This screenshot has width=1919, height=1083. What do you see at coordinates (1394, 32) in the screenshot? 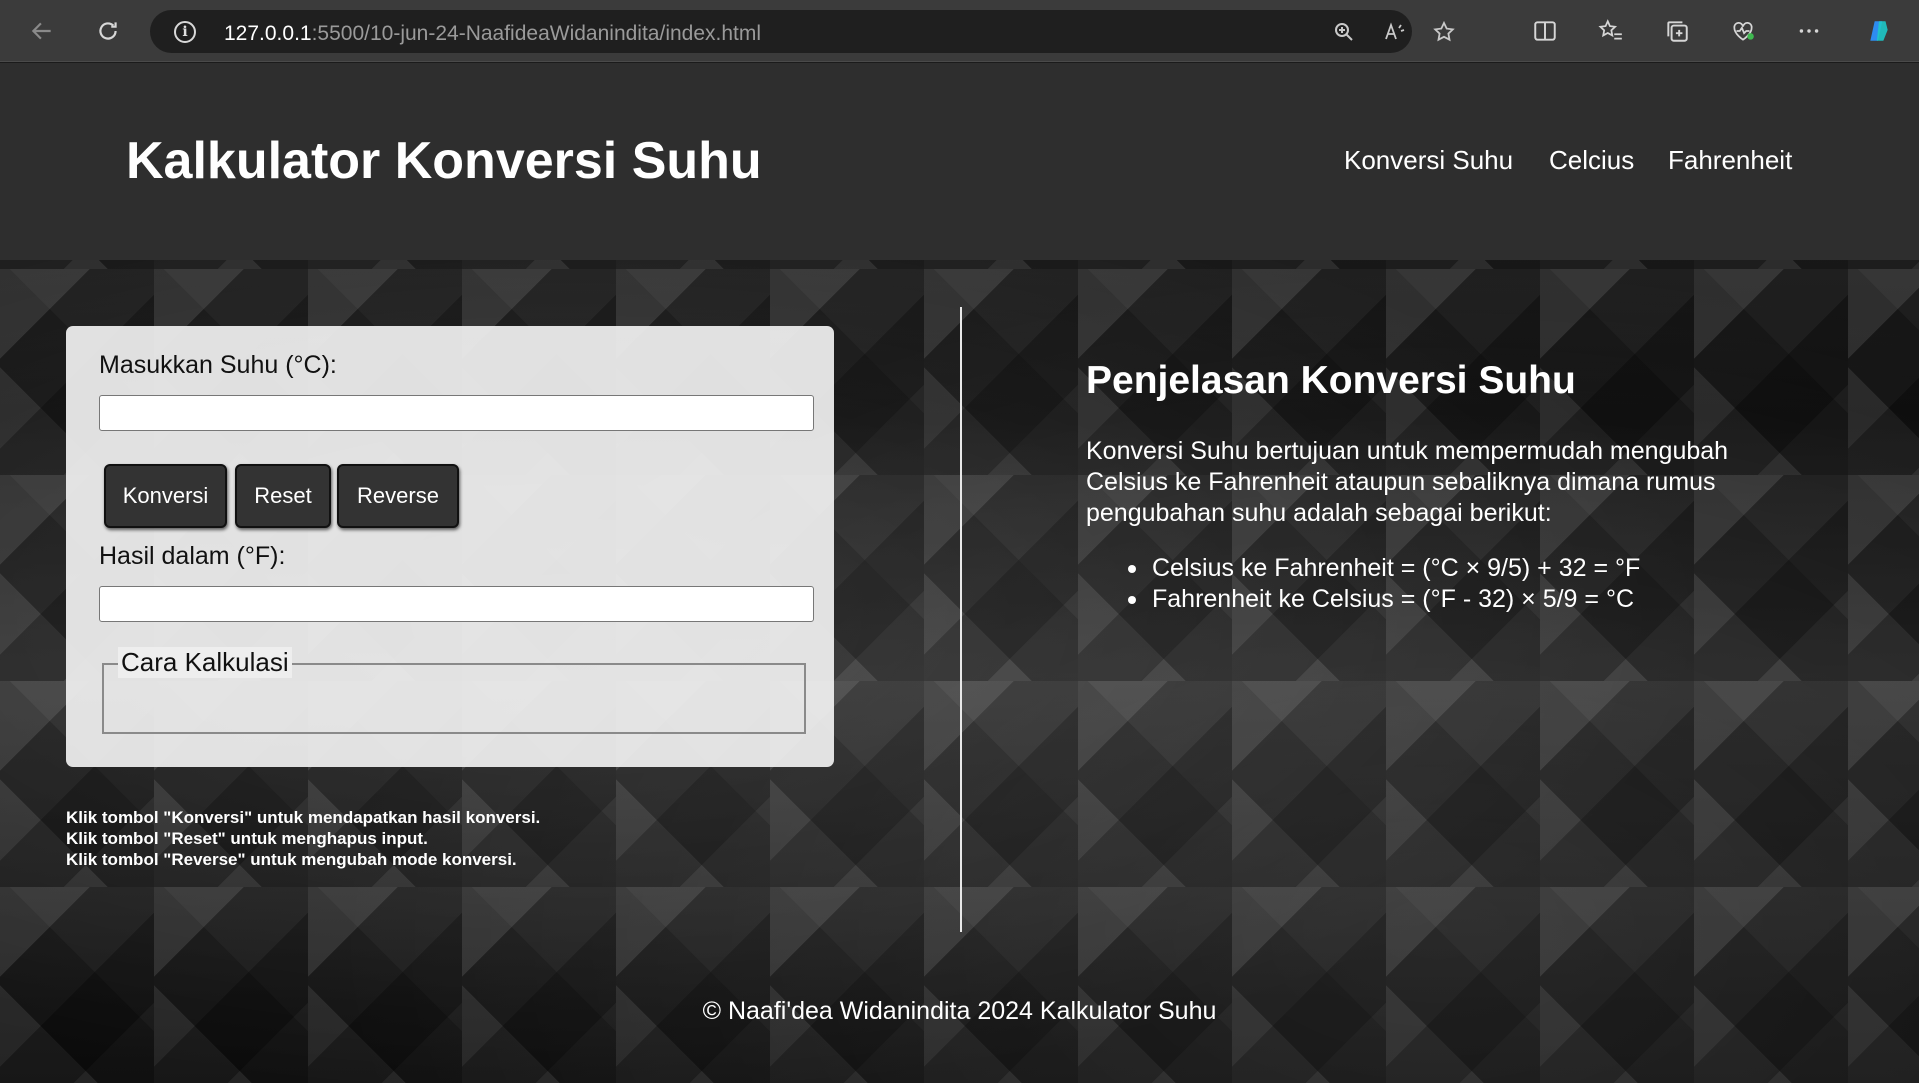
I see `read-aloud-icon` at bounding box center [1394, 32].